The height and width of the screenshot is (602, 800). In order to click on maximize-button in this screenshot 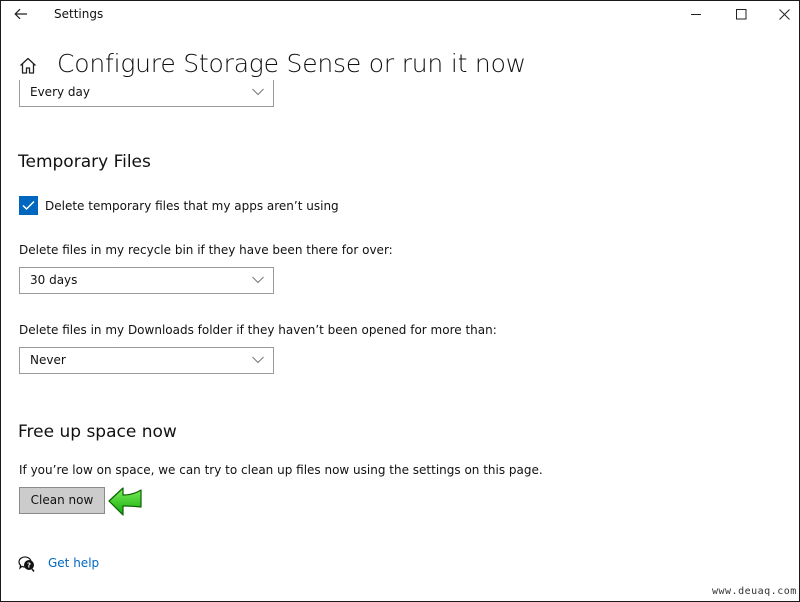, I will do `click(741, 14)`.